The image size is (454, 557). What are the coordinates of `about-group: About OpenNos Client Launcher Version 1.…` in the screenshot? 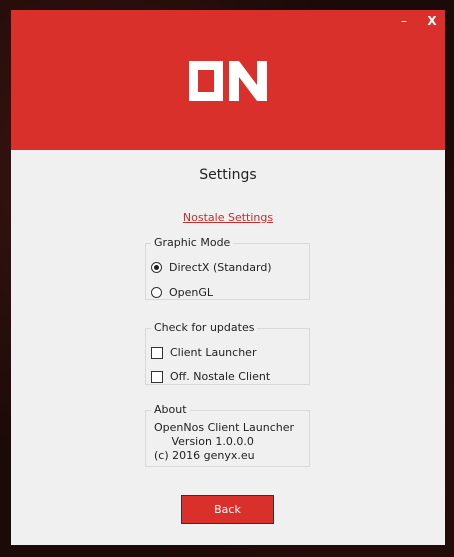 It's located at (227, 435).